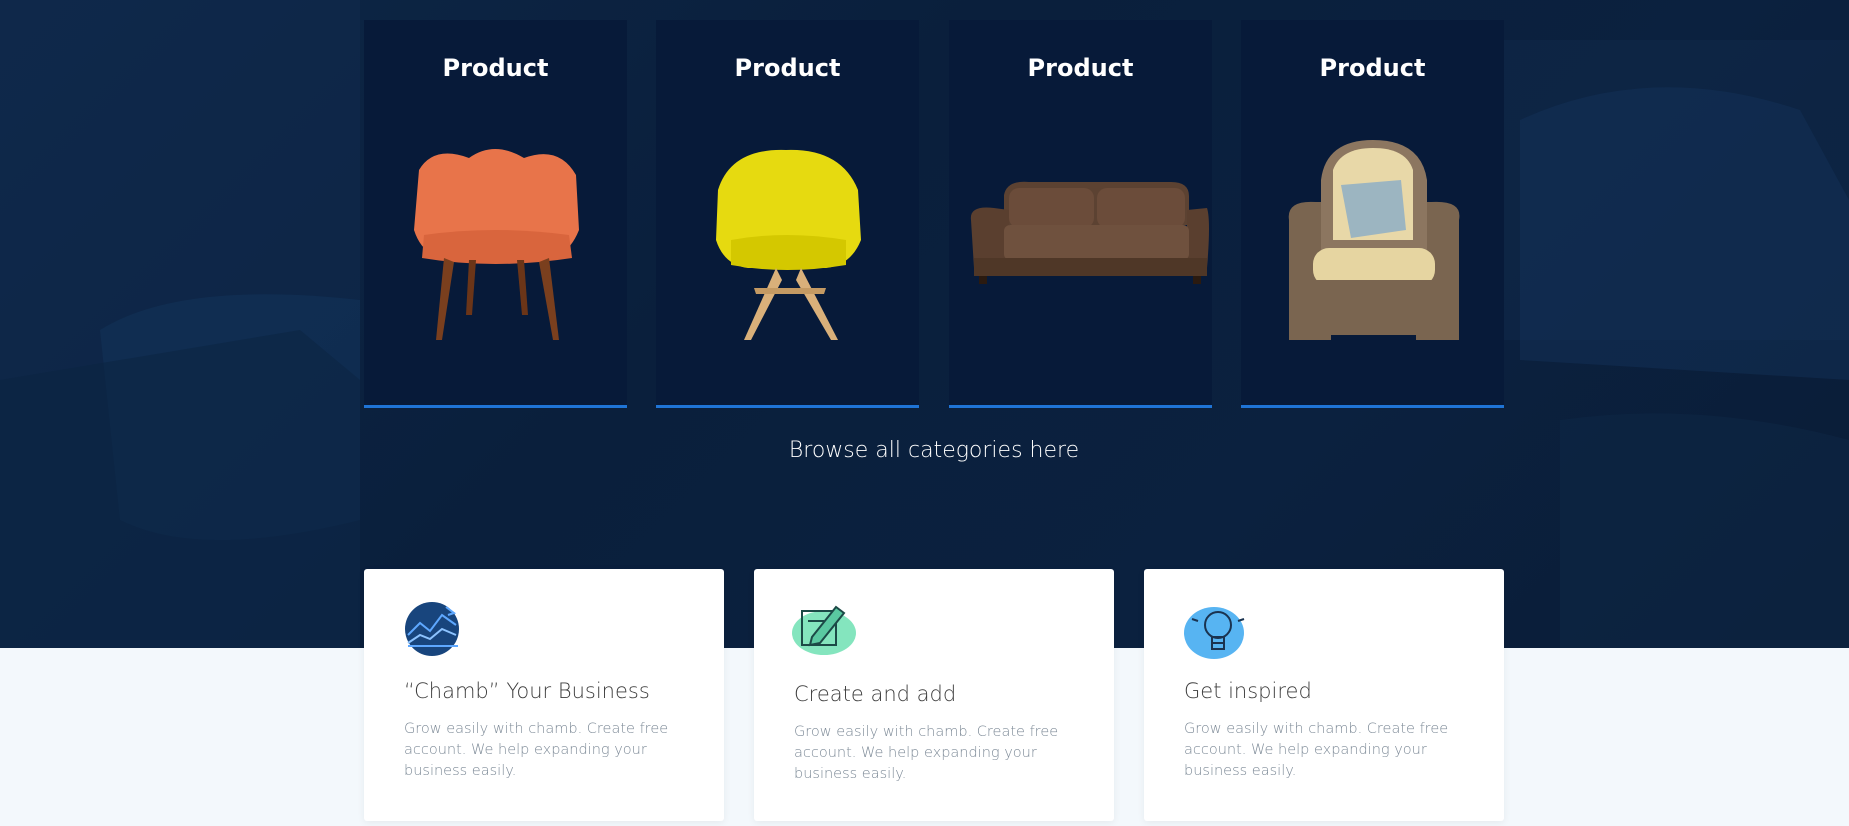  Describe the element at coordinates (788, 244) in the screenshot. I see `yellow-armchair-image` at that location.